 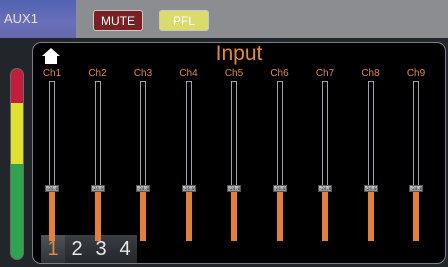 I want to click on channel-label-3: Ch3, so click(x=143, y=73).